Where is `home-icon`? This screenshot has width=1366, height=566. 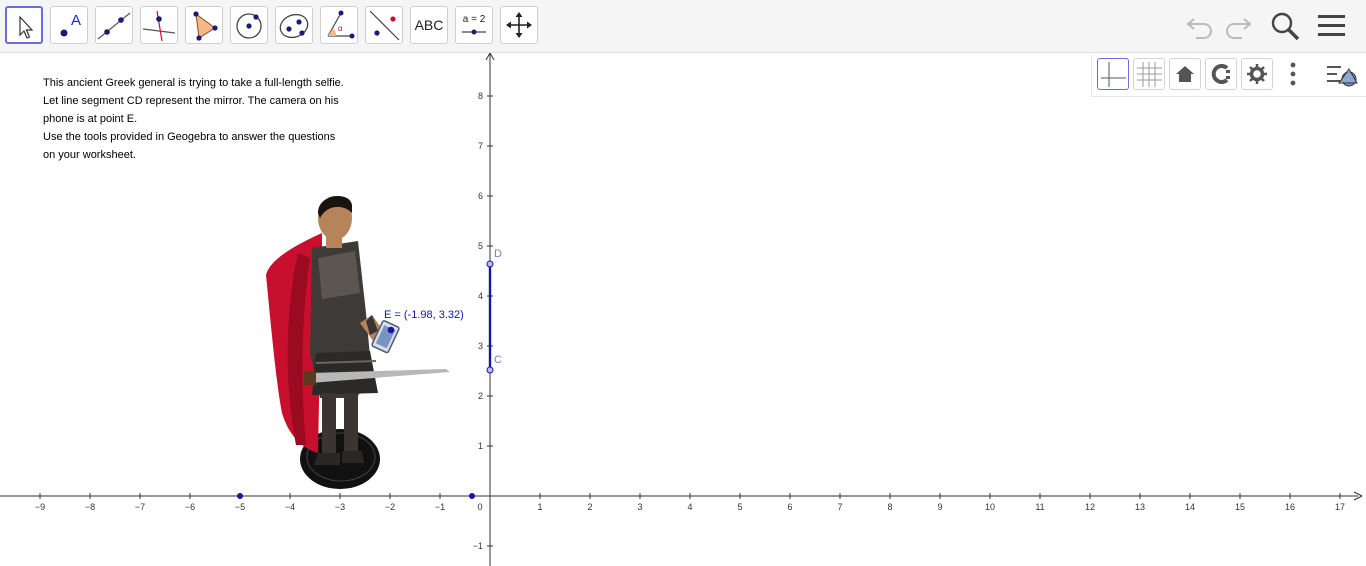
home-icon is located at coordinates (1185, 74).